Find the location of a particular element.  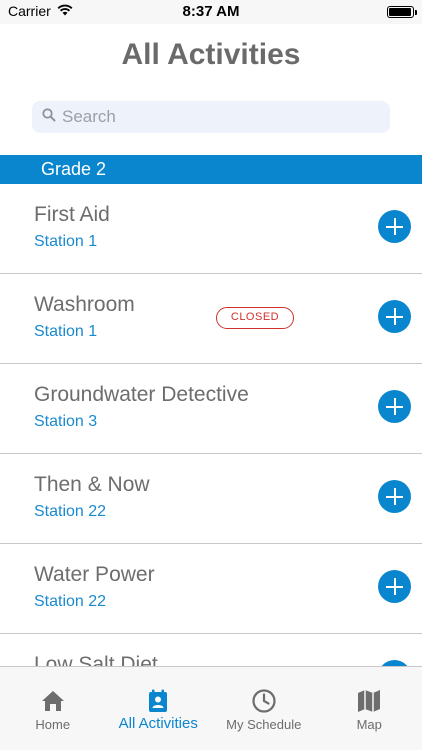

home-icon is located at coordinates (53, 701).